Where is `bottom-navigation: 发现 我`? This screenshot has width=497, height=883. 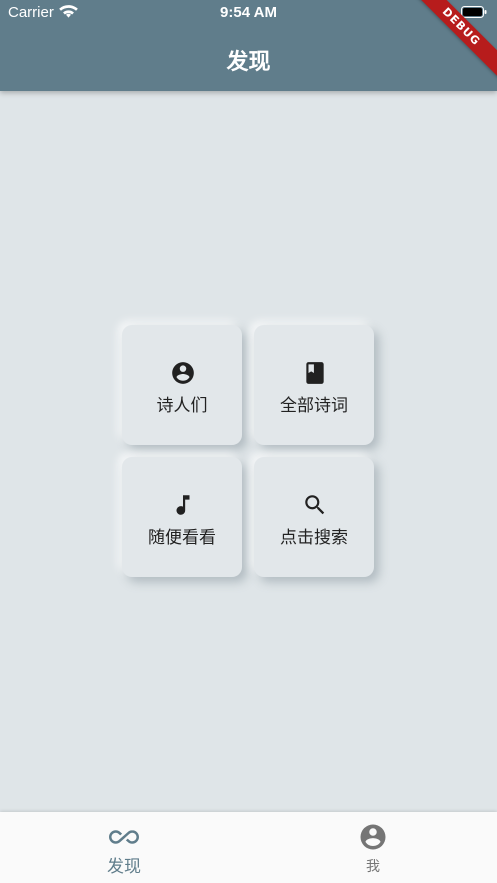
bottom-navigation: 发现 我 is located at coordinates (248, 847).